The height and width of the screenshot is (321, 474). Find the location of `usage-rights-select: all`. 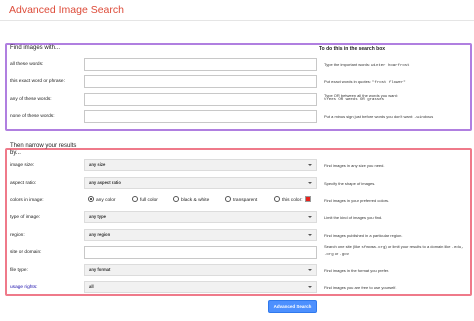

usage-rights-select: all is located at coordinates (200, 287).